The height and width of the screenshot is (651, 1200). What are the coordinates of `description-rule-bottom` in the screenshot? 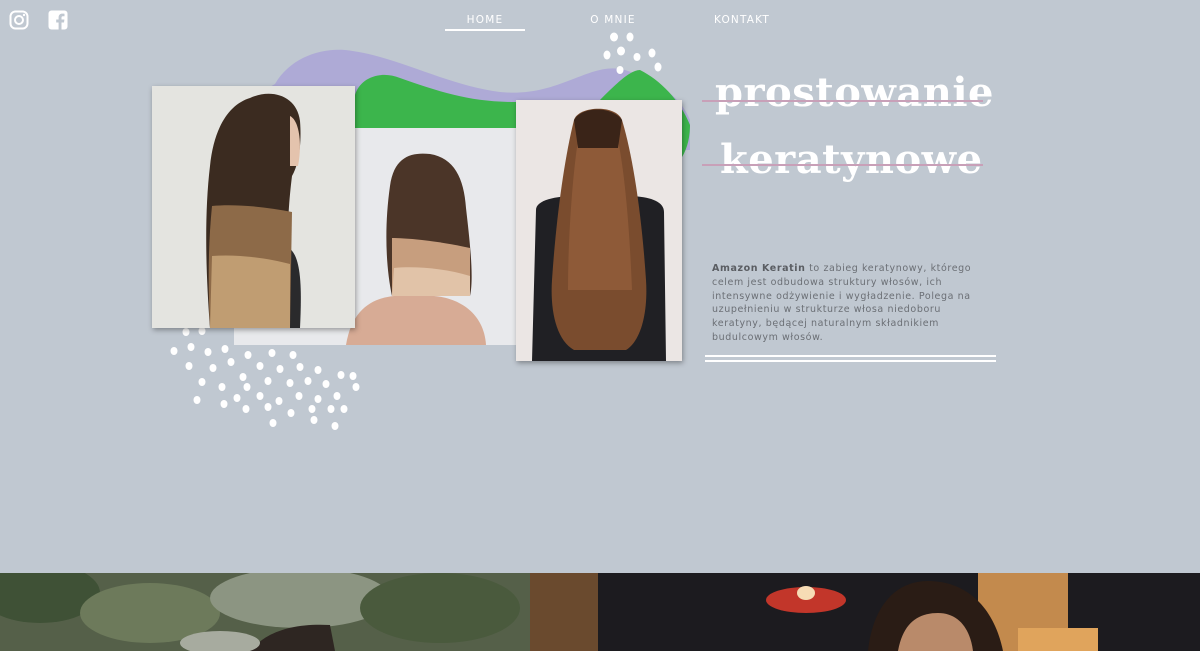 It's located at (850, 361).